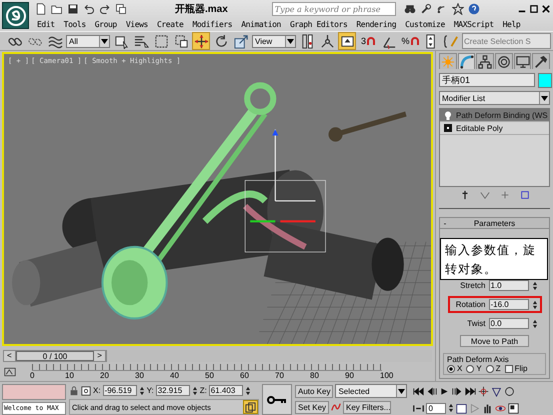  I want to click on caret-icon, so click(290, 41).